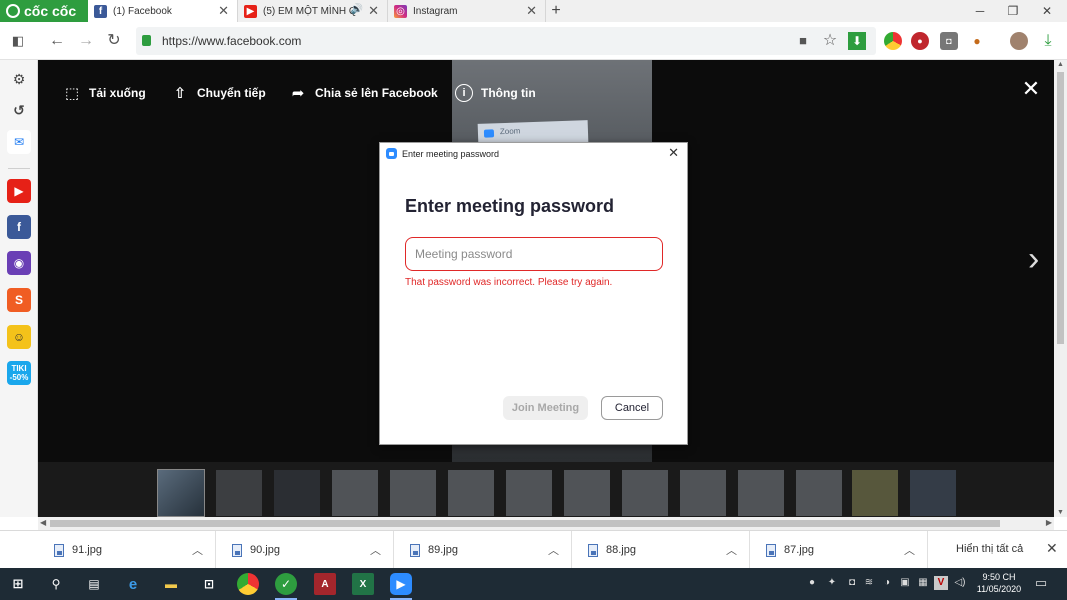 The width and height of the screenshot is (1067, 600). I want to click on viewer-close-icon: ✕, so click(1031, 89).